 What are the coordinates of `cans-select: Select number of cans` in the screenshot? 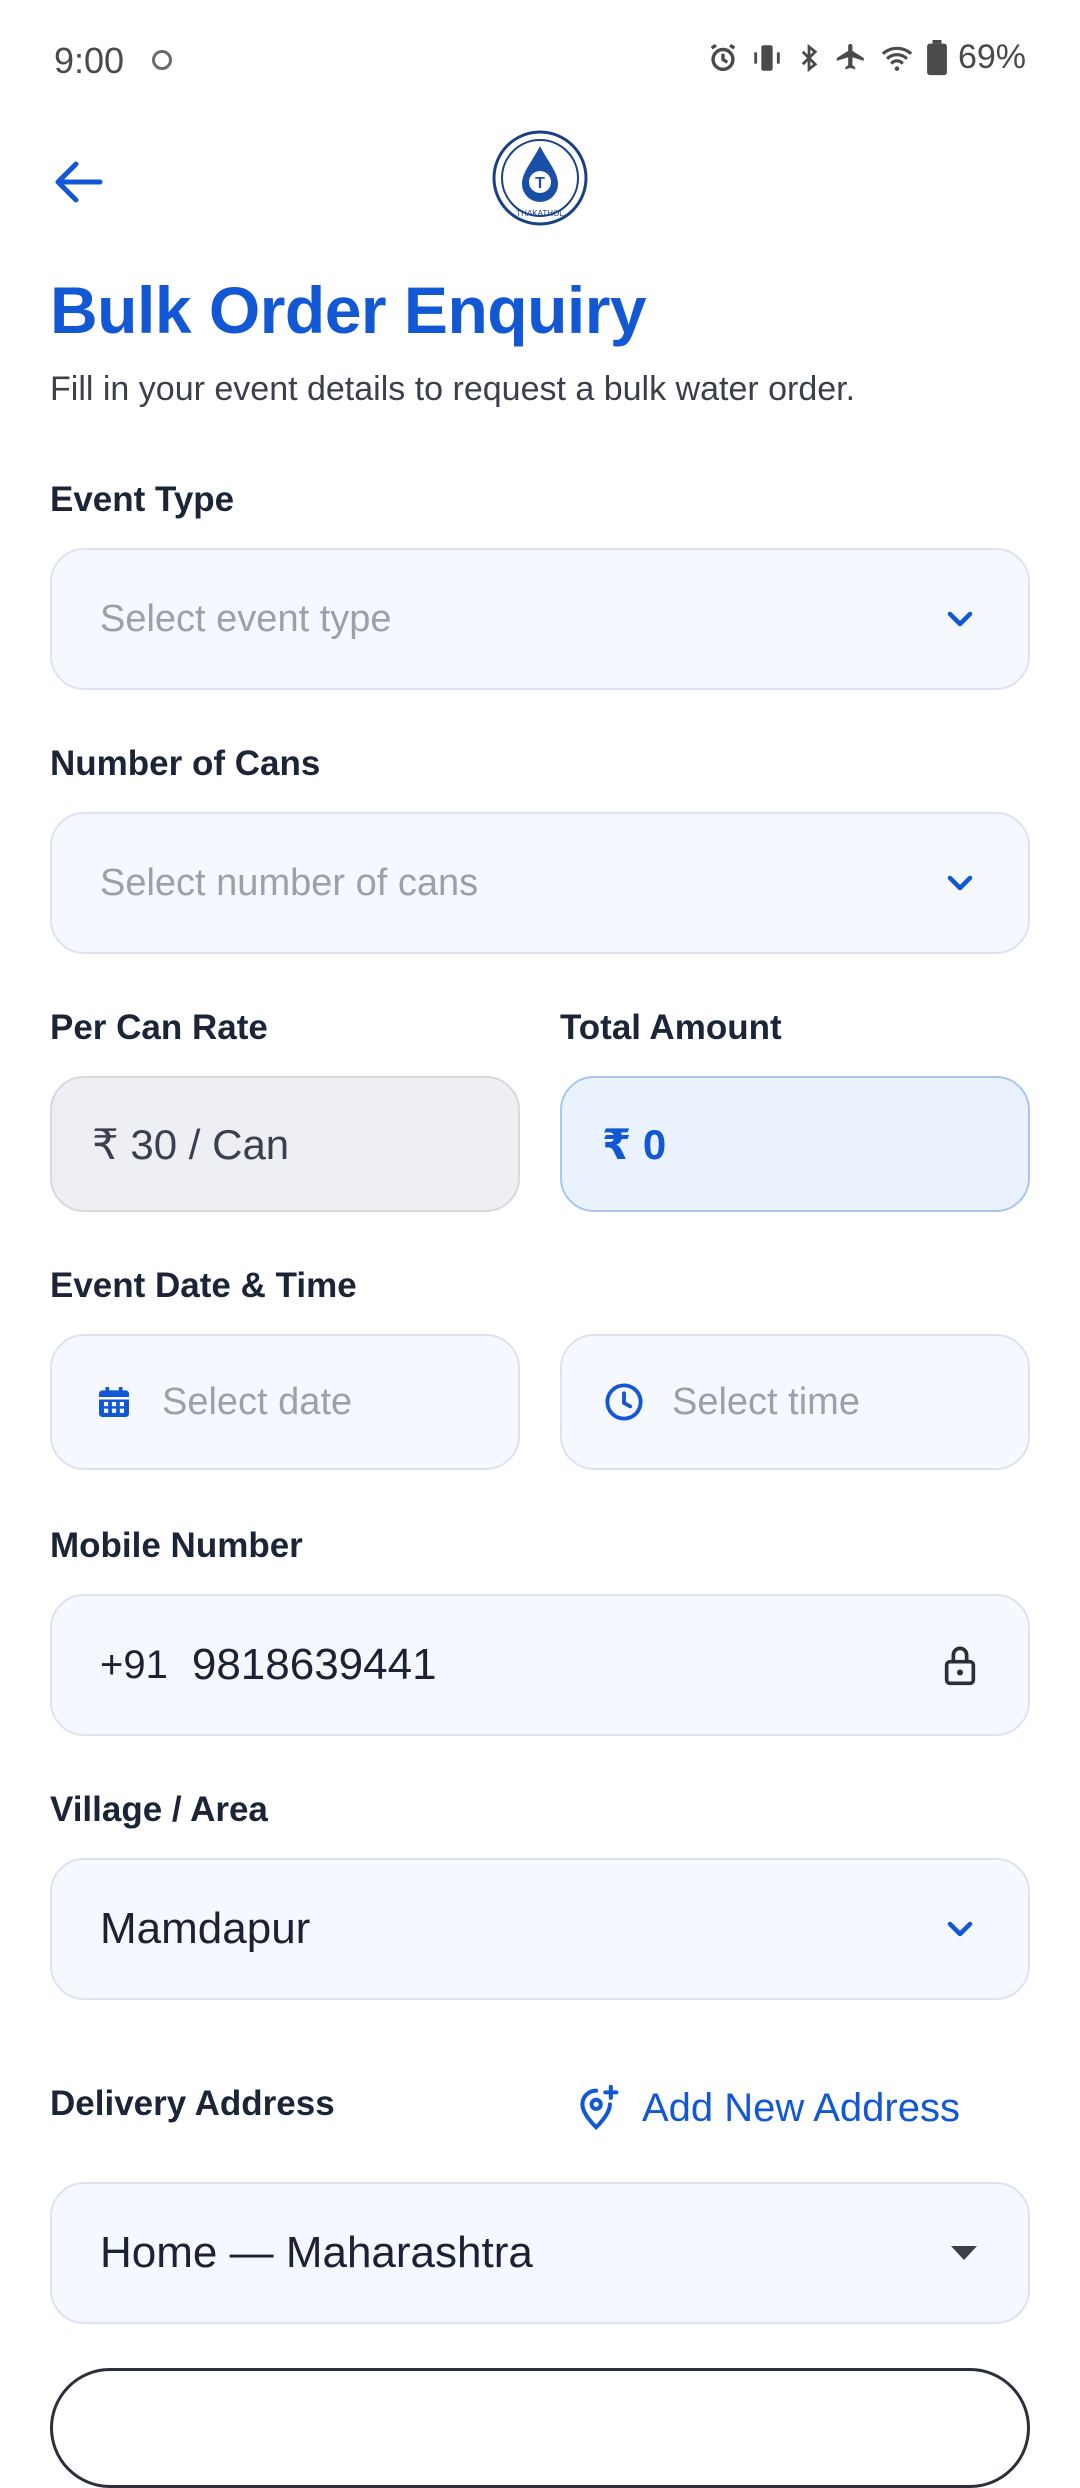 It's located at (540, 883).